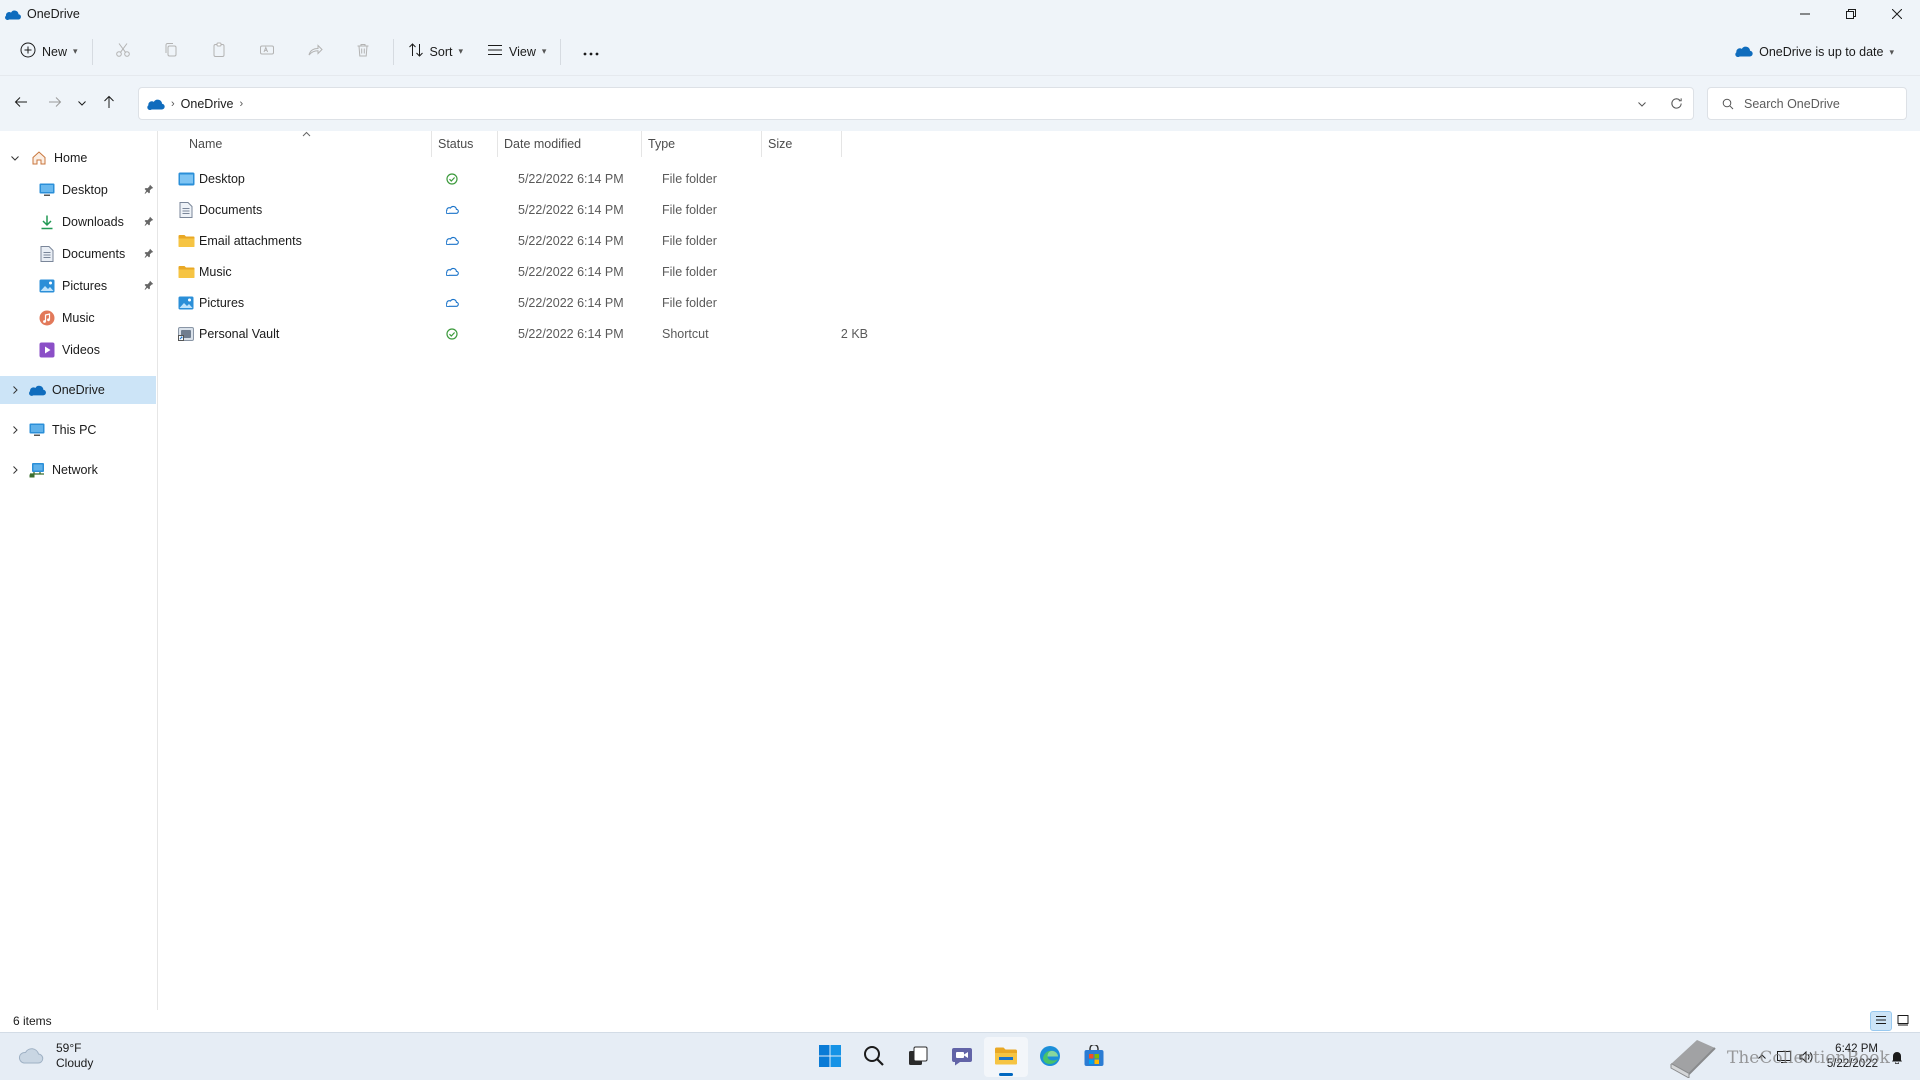  Describe the element at coordinates (519, 271) in the screenshot. I see `file-row: Music 5/22/2022 6:14 PM File folder` at that location.